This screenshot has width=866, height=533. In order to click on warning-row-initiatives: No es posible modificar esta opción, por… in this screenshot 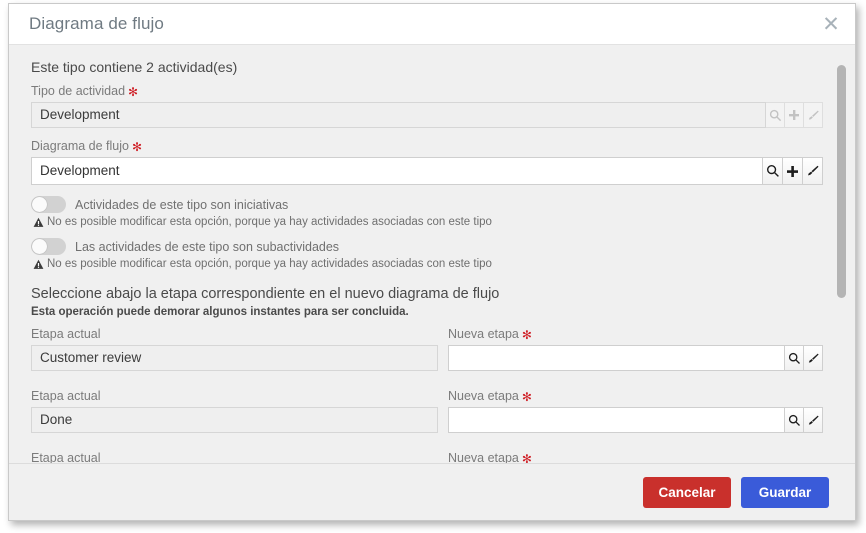, I will do `click(428, 222)`.